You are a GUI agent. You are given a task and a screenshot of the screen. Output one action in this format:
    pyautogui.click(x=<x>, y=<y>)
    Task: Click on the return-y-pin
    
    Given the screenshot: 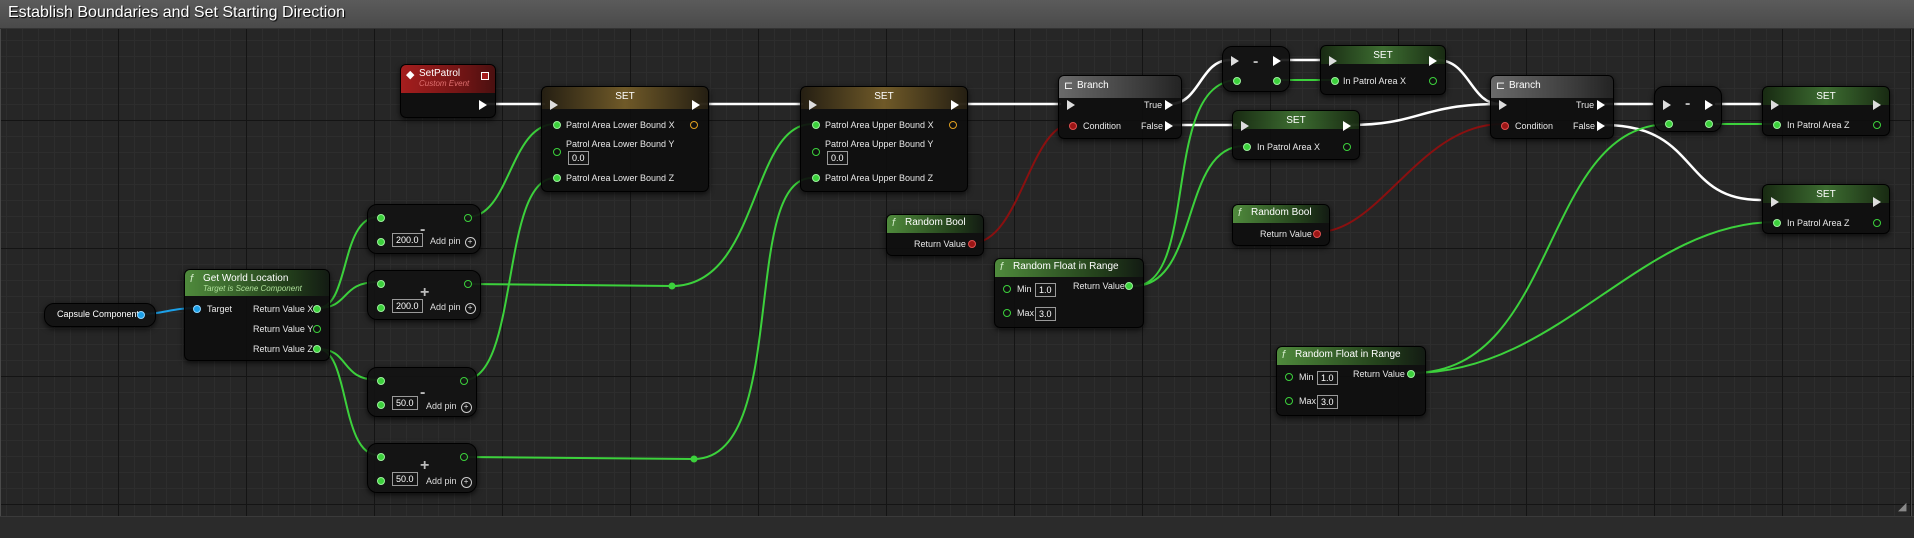 What is the action you would take?
    pyautogui.click(x=317, y=329)
    